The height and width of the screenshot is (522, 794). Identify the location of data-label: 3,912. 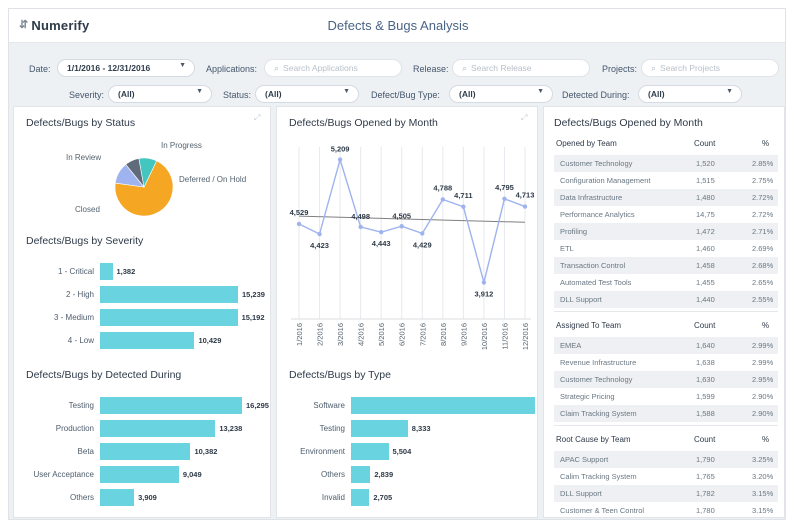
(484, 293).